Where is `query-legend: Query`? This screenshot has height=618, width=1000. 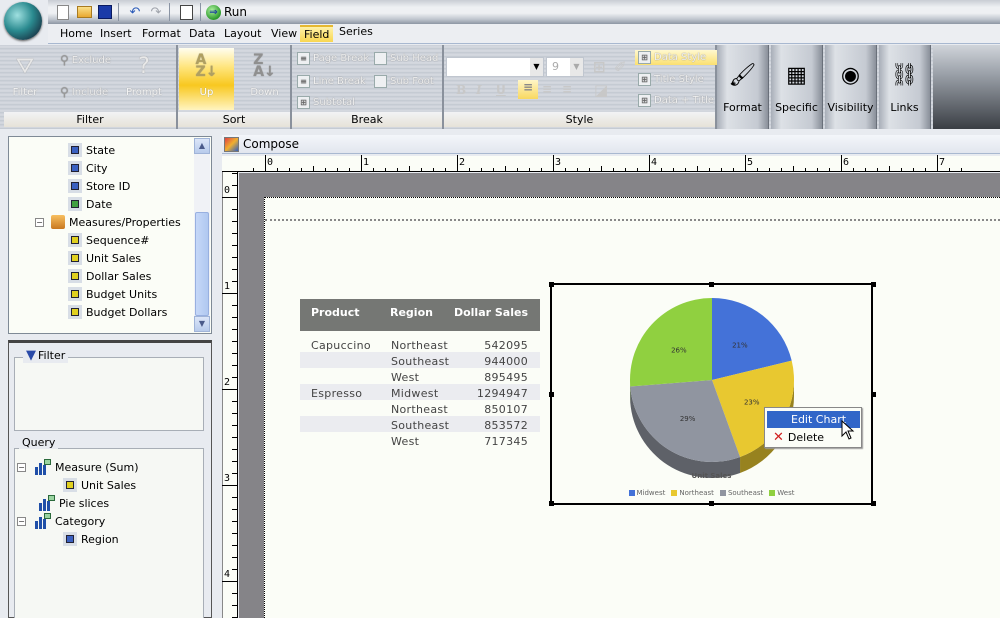
query-legend: Query is located at coordinates (39, 442).